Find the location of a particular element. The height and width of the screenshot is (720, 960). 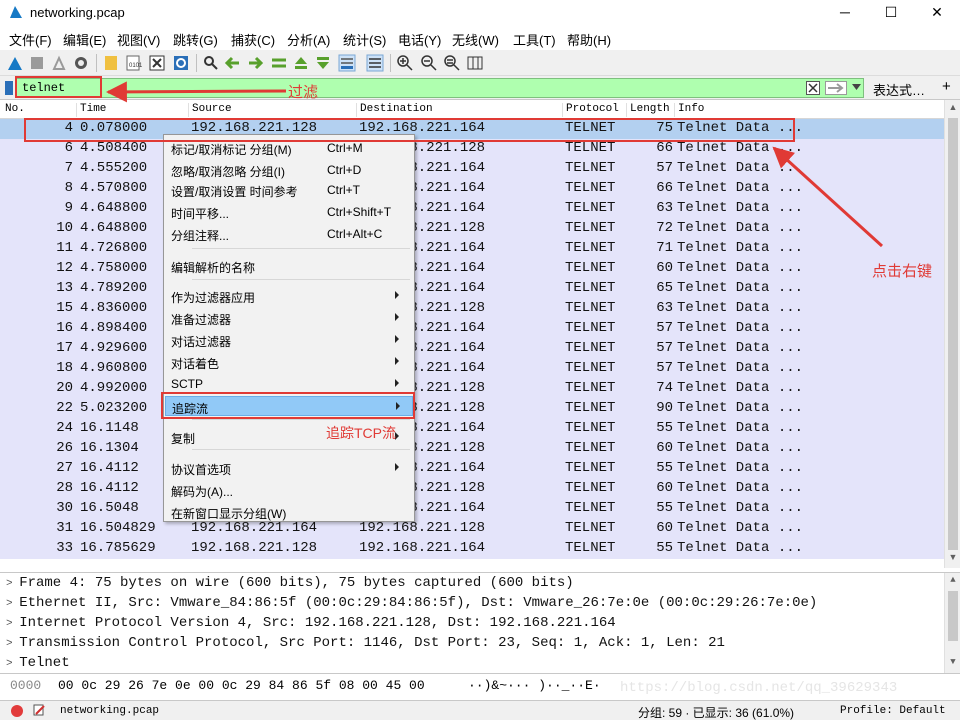

context-menu-item: 设置/取消设置 时间参考 Ctrl+T is located at coordinates (289, 190).